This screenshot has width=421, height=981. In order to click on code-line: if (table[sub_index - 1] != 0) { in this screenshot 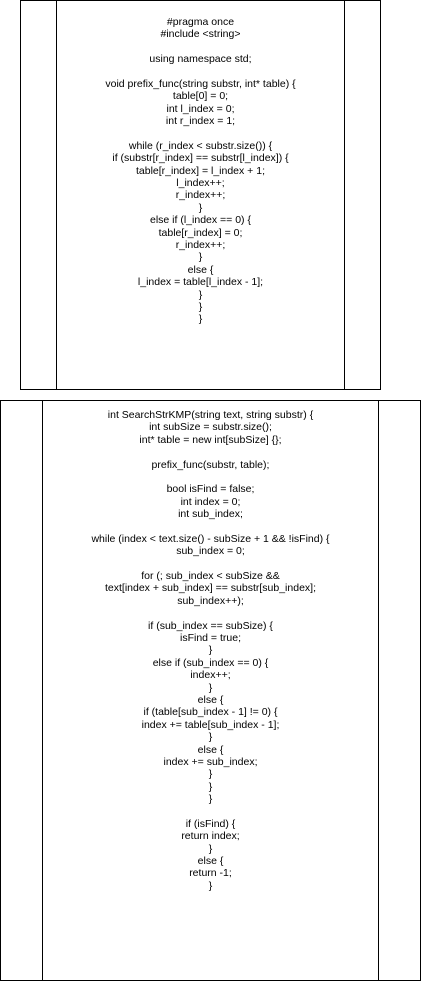, I will do `click(210, 712)`.